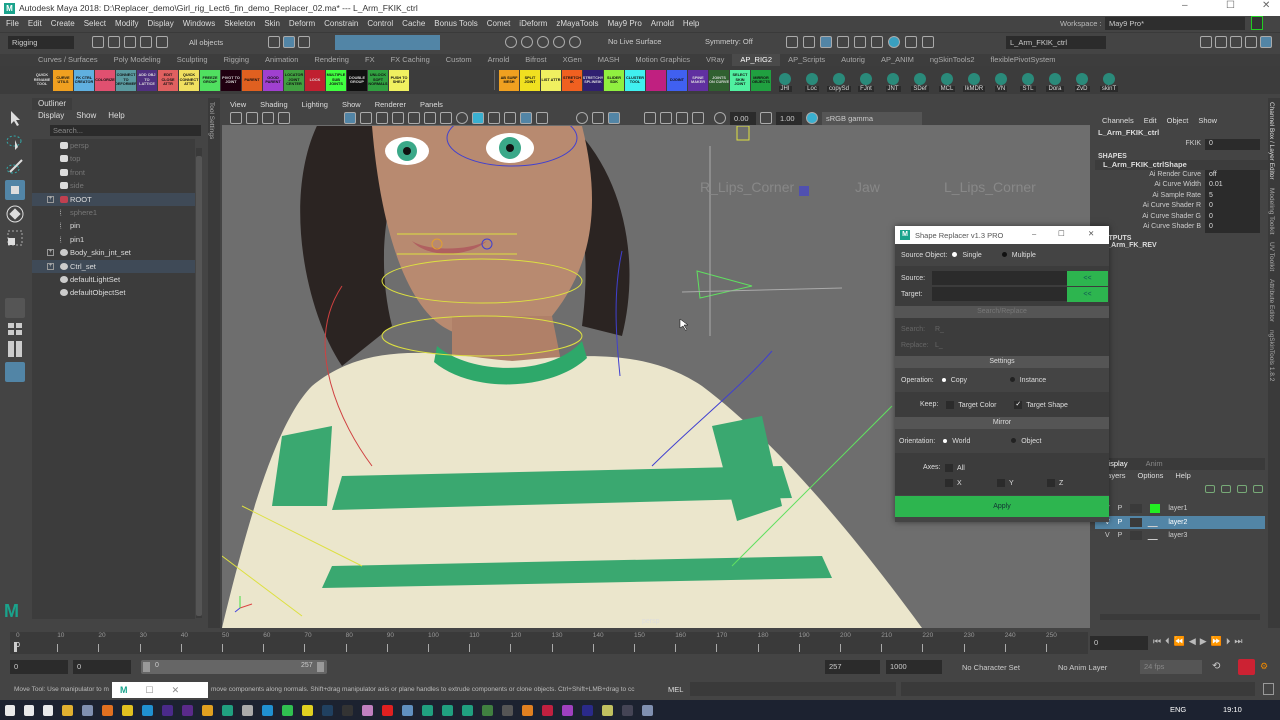  What do you see at coordinates (414, 118) in the screenshot?
I see `field-chart-icon` at bounding box center [414, 118].